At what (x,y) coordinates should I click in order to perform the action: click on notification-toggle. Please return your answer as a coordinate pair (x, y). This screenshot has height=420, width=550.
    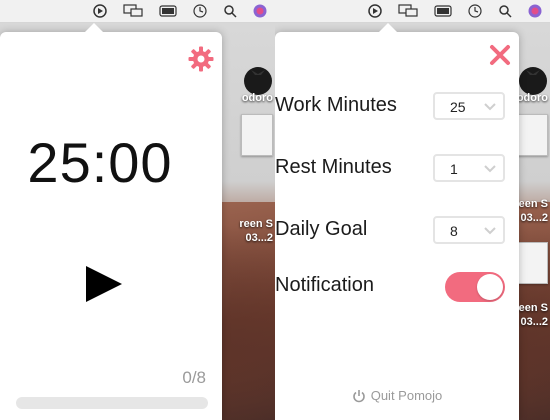
    Looking at the image, I should click on (475, 287).